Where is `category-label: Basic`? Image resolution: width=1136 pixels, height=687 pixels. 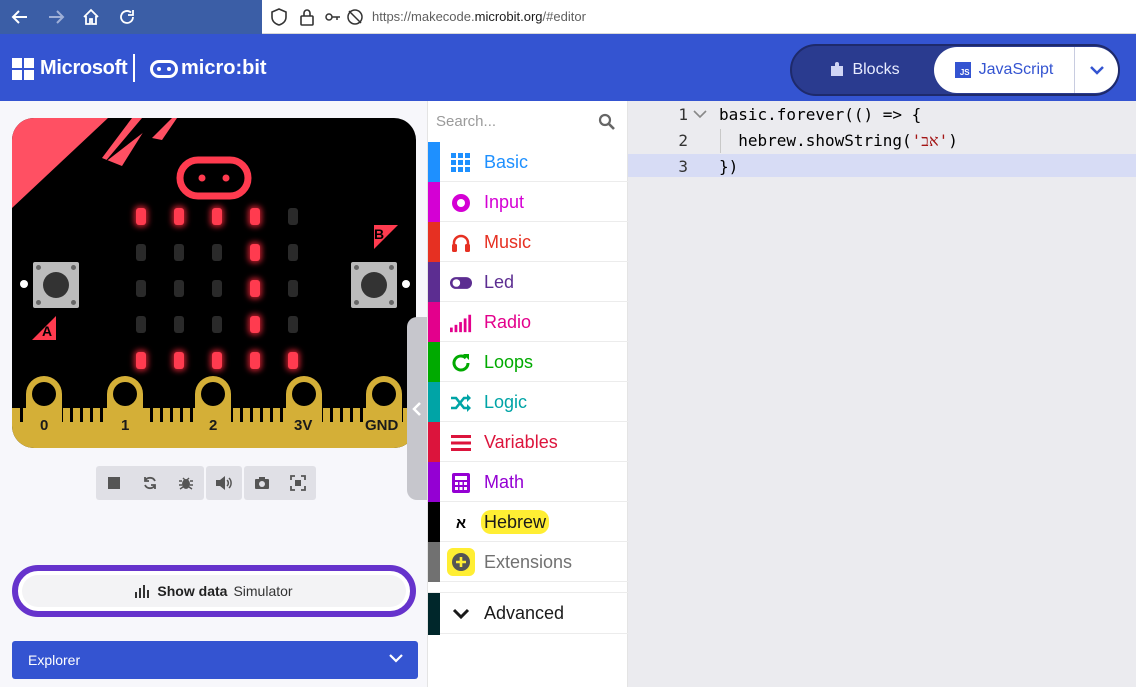
category-label: Basic is located at coordinates (506, 162).